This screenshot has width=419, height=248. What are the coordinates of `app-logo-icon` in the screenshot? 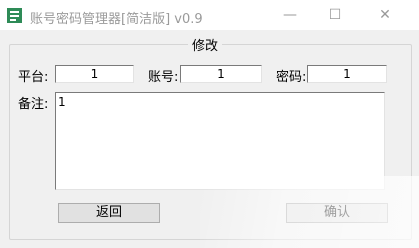 It's located at (14, 15).